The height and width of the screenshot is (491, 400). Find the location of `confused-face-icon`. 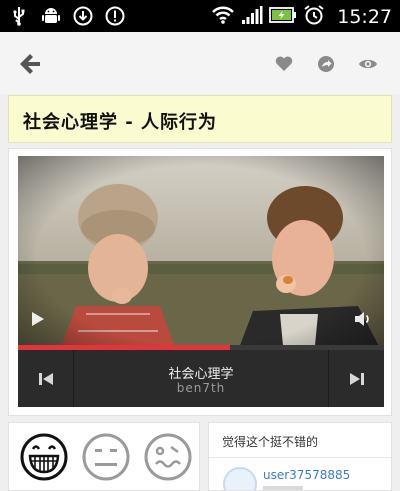

confused-face-icon is located at coordinates (168, 457).